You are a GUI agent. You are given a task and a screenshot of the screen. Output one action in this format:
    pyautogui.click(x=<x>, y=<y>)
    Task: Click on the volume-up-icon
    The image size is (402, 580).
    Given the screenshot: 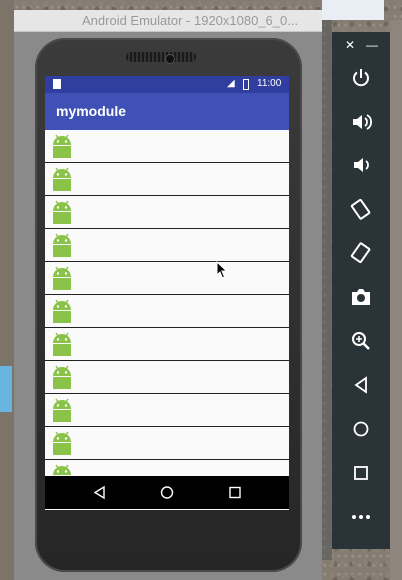 What is the action you would take?
    pyautogui.click(x=363, y=122)
    